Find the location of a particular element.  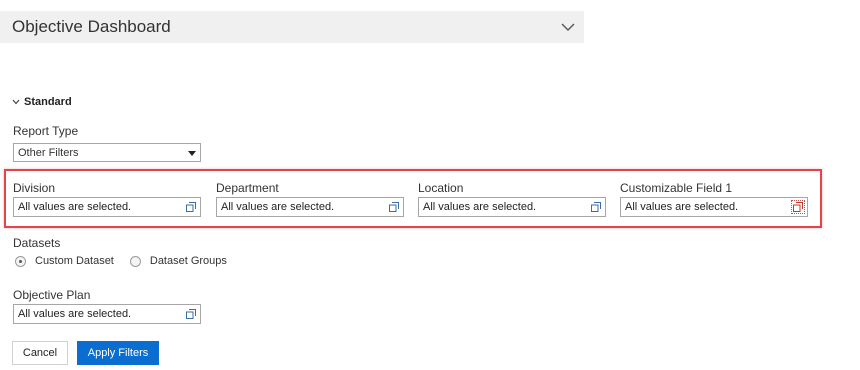

customizable-field-1-label: Customizable Field 1 is located at coordinates (676, 188).